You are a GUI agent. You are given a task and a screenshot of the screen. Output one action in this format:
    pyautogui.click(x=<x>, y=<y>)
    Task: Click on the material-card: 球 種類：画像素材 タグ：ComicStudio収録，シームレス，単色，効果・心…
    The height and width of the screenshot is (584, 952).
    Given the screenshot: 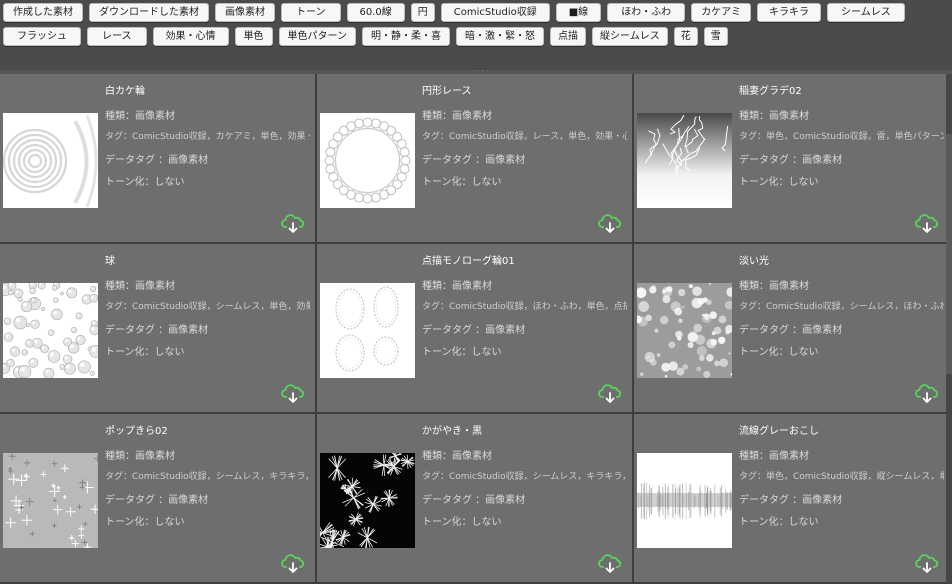 What is the action you would take?
    pyautogui.click(x=157, y=328)
    